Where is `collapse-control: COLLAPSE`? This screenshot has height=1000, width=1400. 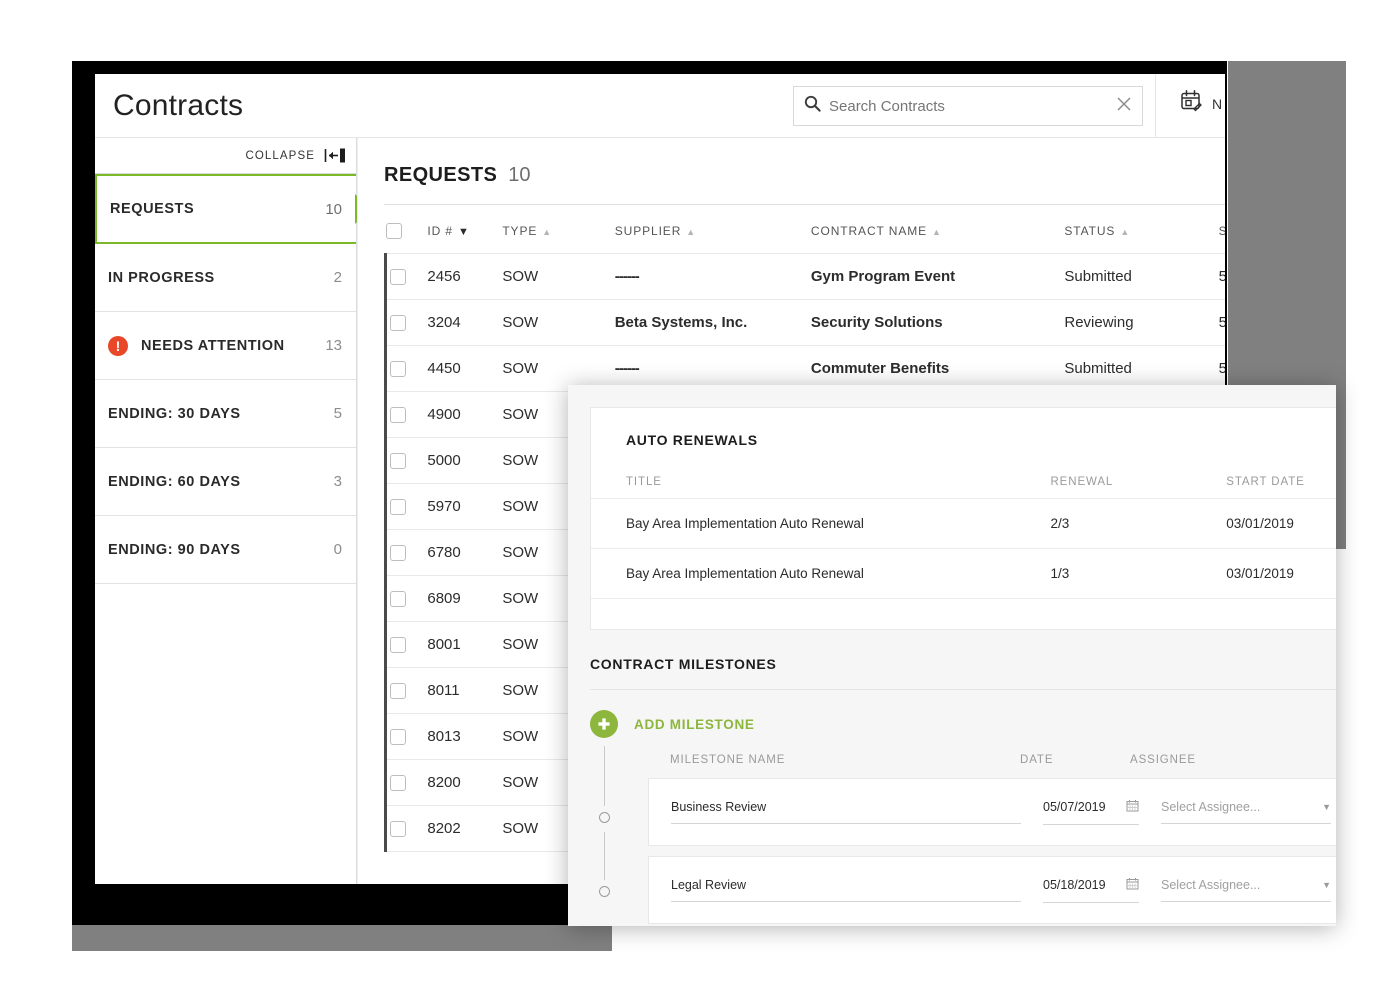
collapse-control: COLLAPSE is located at coordinates (225, 156).